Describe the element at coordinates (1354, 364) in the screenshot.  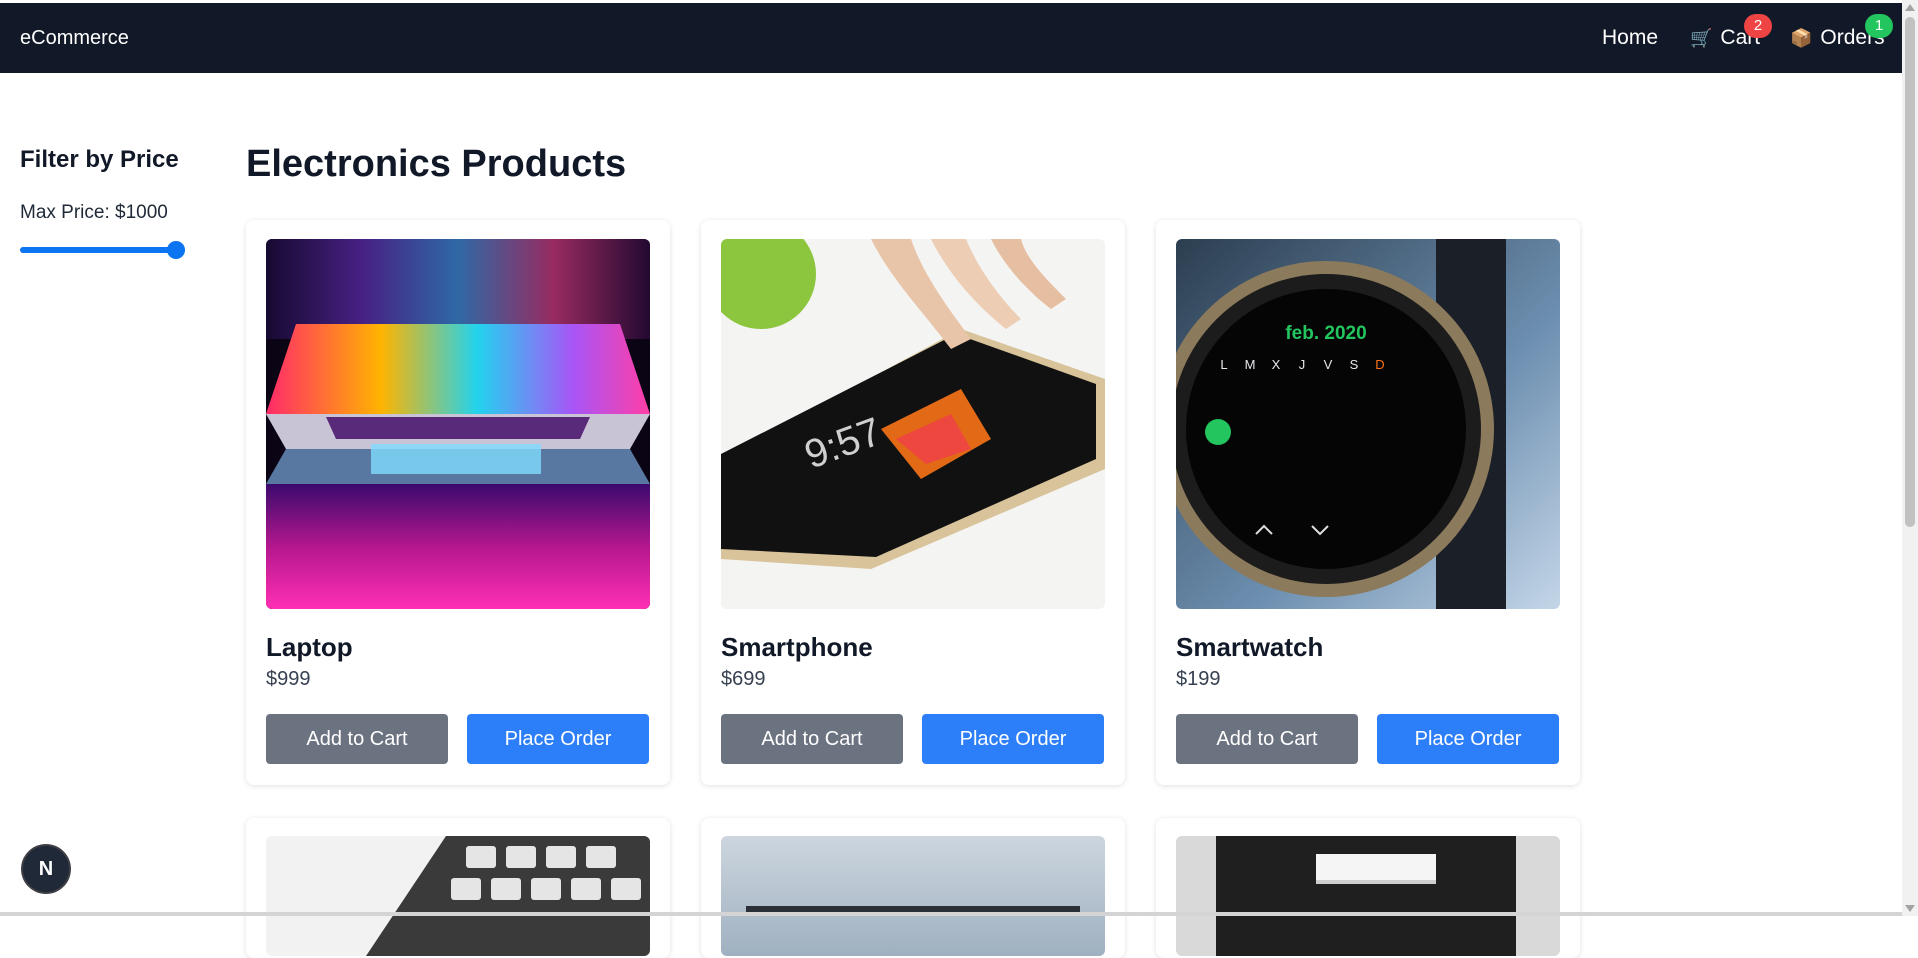
I see `watch-weekday-label: S` at that location.